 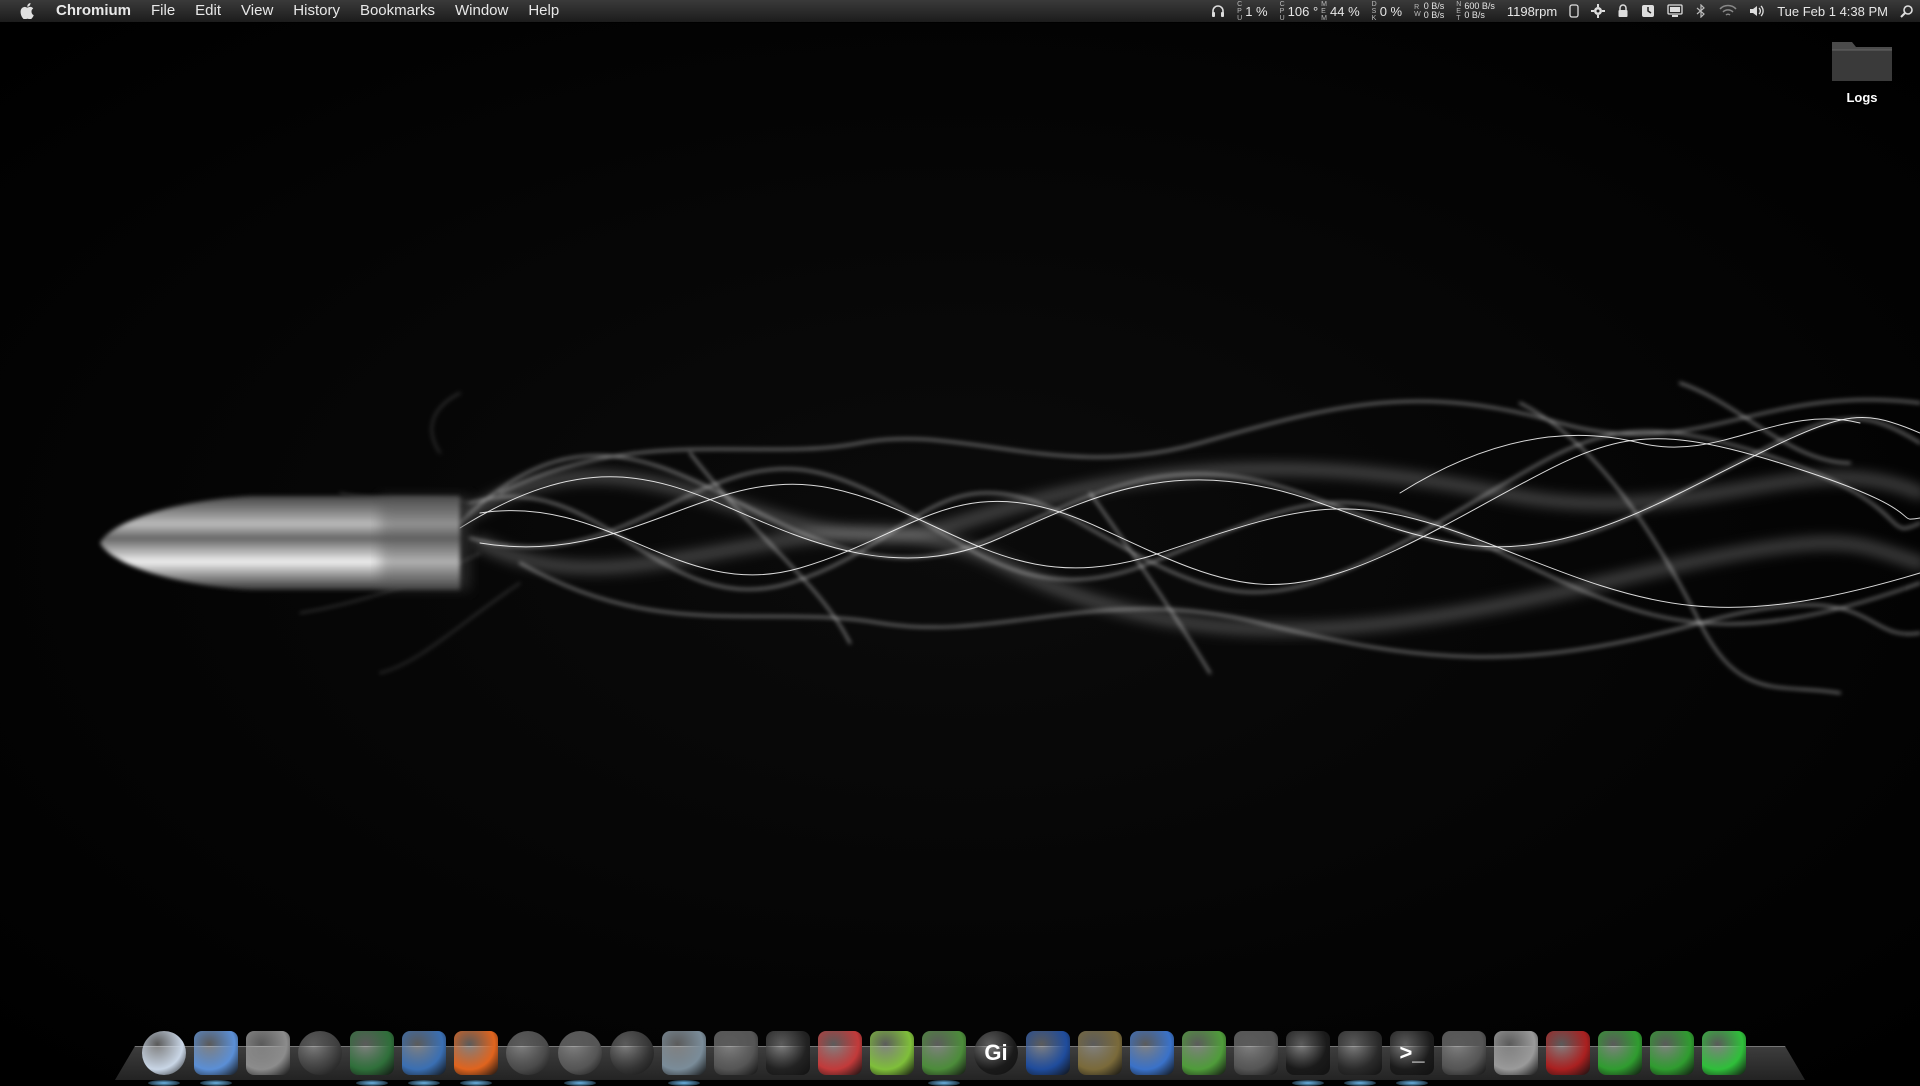 I want to click on lock-icon, so click(x=1623, y=11).